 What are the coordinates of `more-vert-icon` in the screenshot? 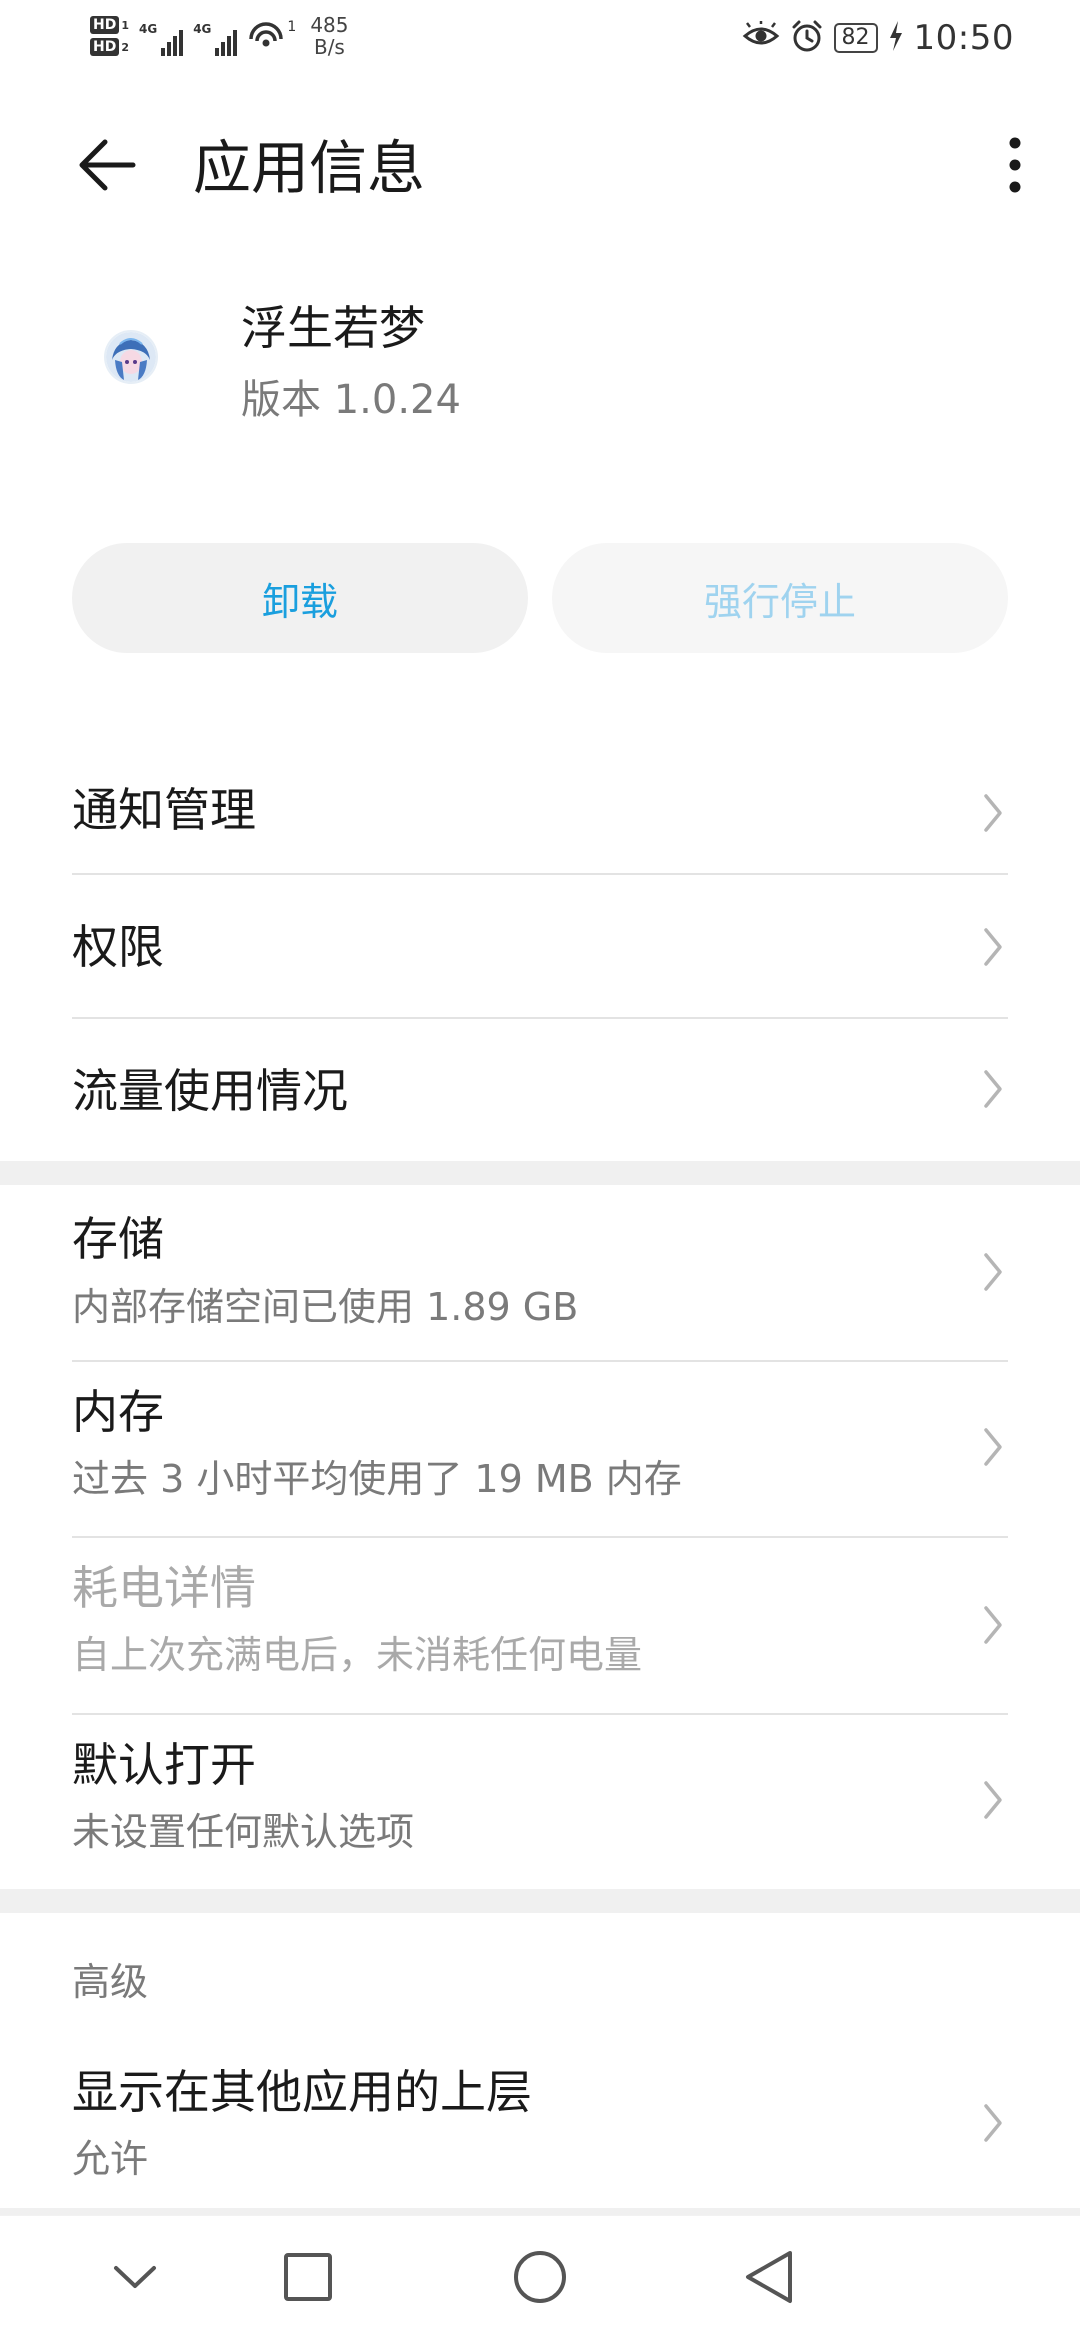 It's located at (1015, 167).